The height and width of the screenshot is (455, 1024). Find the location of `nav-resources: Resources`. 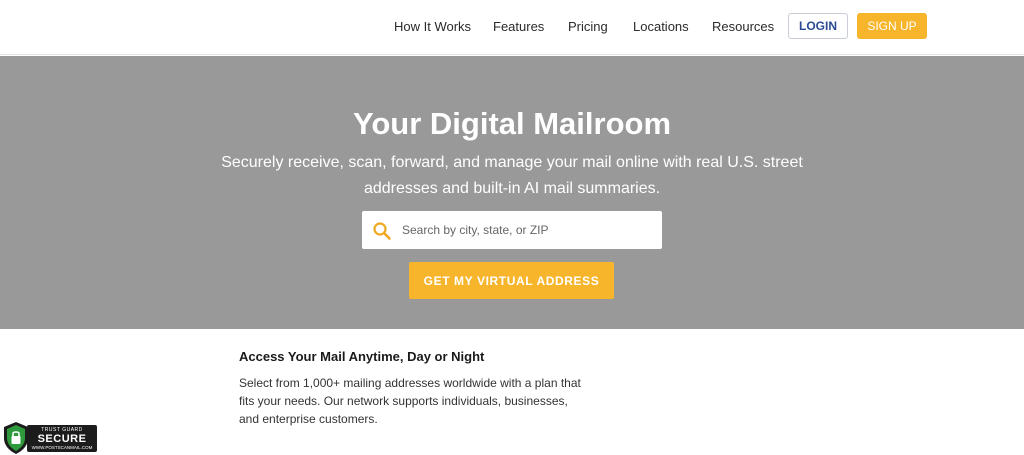

nav-resources: Resources is located at coordinates (743, 26).